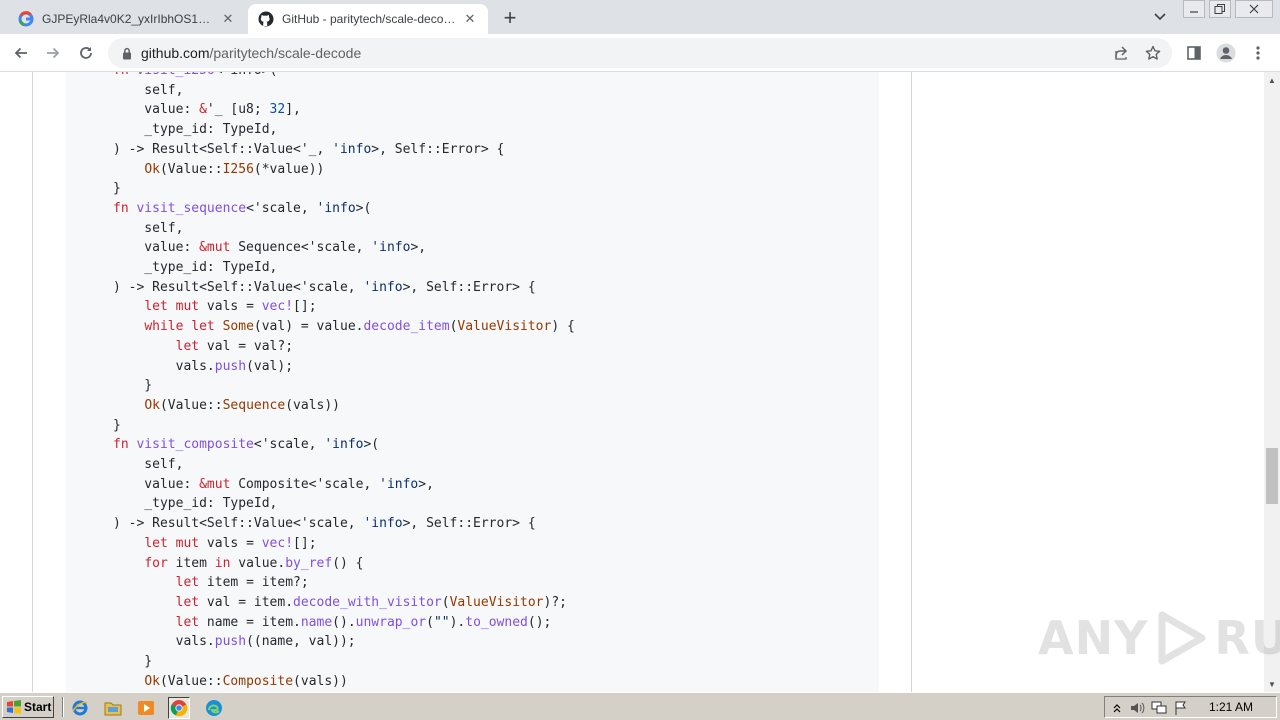  What do you see at coordinates (32, 382) in the screenshot?
I see `content-border-left` at bounding box center [32, 382].